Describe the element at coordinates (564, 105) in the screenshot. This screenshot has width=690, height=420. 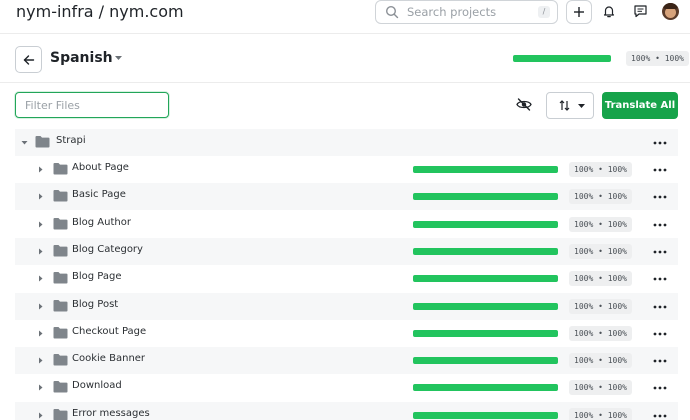
I see `sort-icon` at that location.